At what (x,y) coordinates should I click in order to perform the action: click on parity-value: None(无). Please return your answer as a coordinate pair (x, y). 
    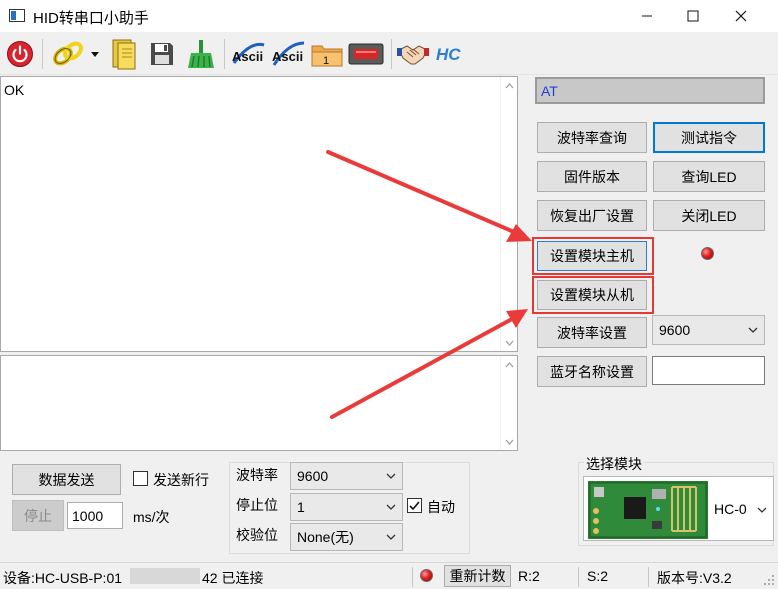
    Looking at the image, I should click on (325, 537).